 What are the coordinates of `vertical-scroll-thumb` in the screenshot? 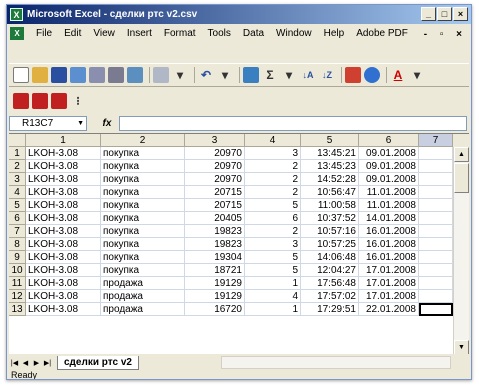 It's located at (461, 178).